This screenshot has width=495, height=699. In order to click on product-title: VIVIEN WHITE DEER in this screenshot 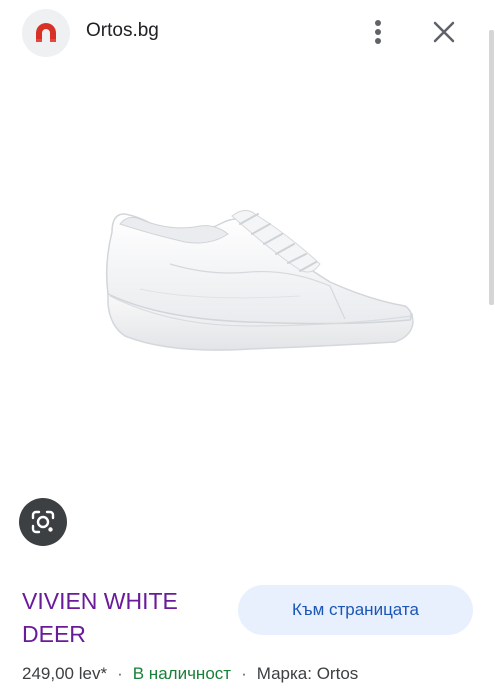, I will do `click(122, 618)`.